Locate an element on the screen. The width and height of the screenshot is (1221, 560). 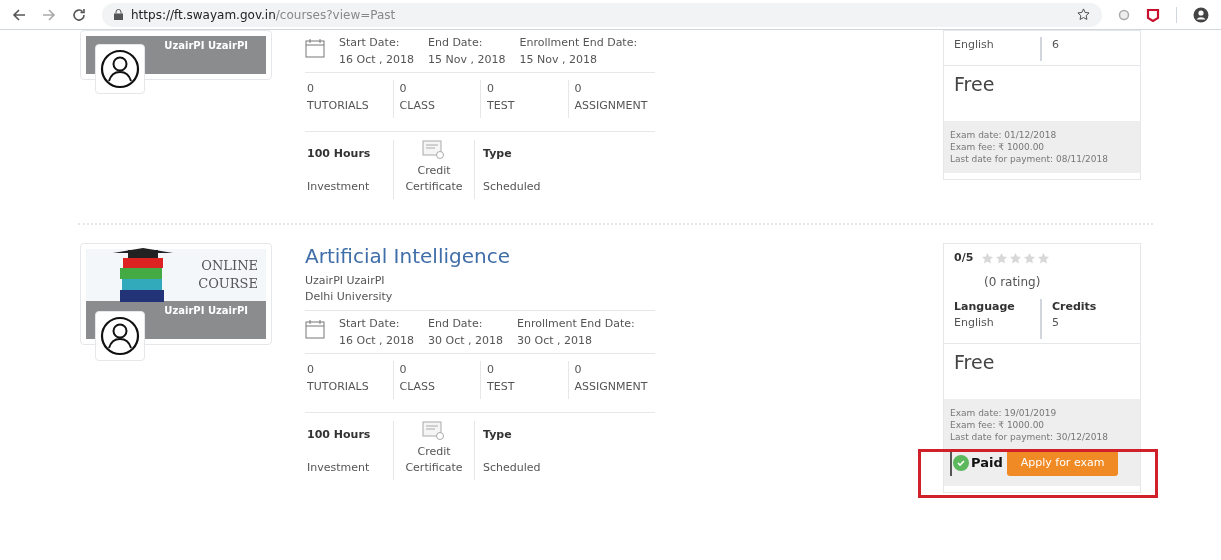
instructor-name: UzairPI UzairPI is located at coordinates (345, 281).